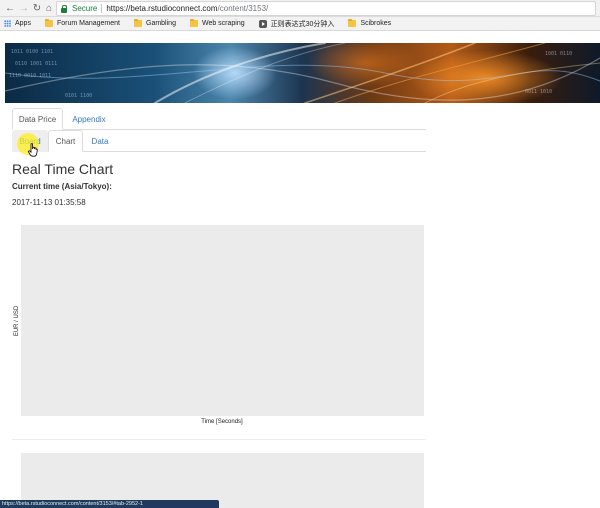  What do you see at coordinates (24, 8) in the screenshot?
I see `forward-arrow-icon: →` at bounding box center [24, 8].